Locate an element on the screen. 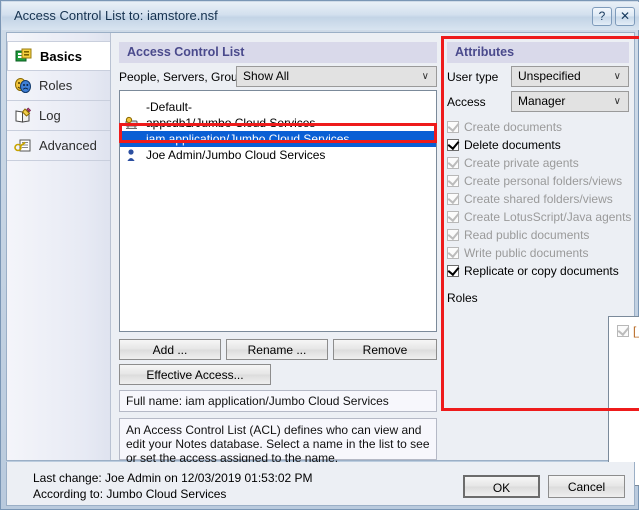 The width and height of the screenshot is (639, 510). permission-label: Create shared folders/views is located at coordinates (538, 199).